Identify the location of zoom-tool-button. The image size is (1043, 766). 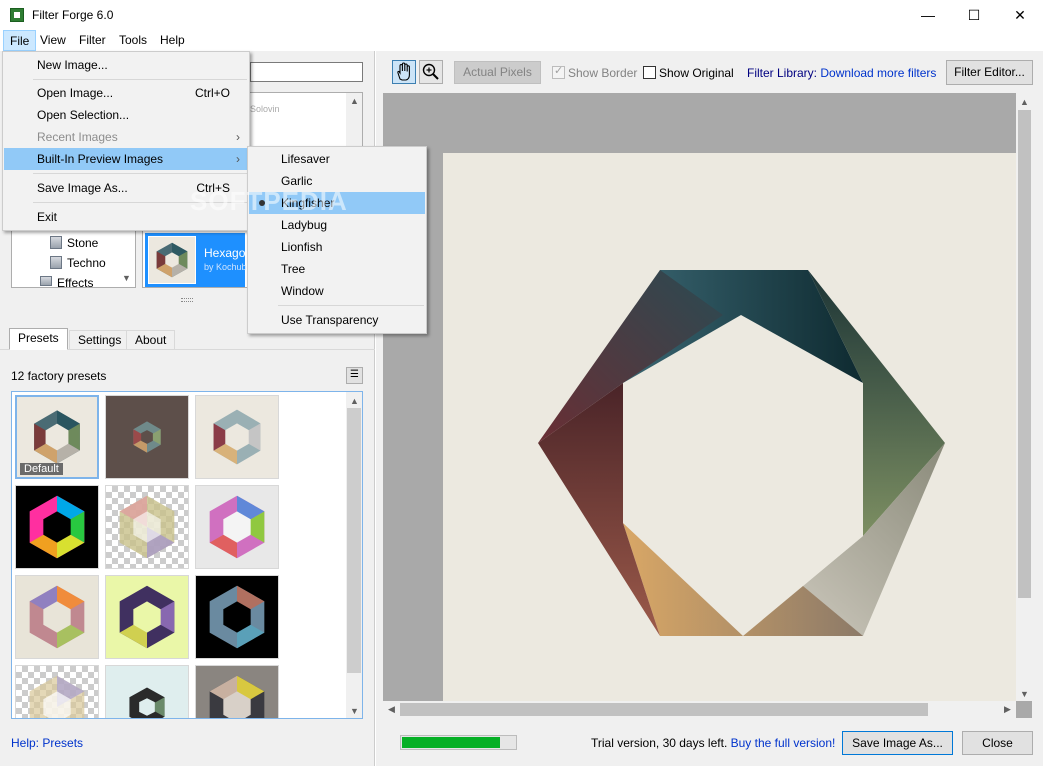
(431, 72).